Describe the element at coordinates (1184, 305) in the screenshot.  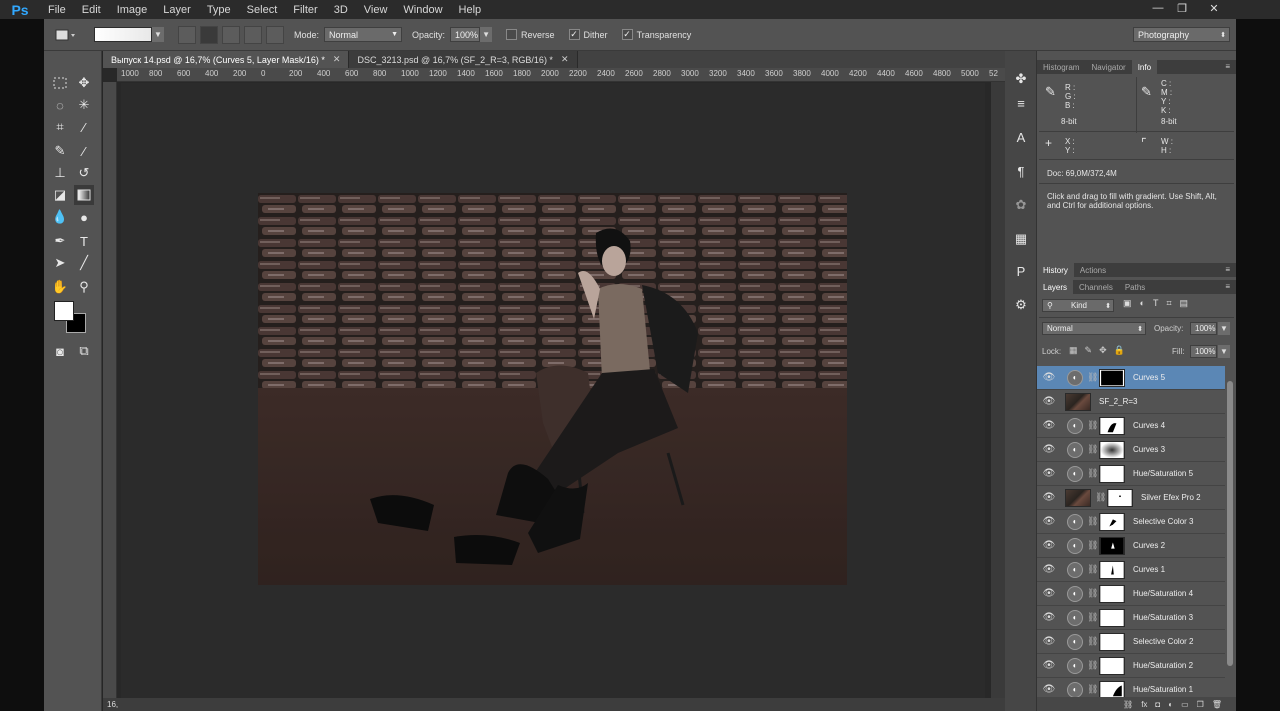
I see `filter-smartobject-icon: ▤` at that location.